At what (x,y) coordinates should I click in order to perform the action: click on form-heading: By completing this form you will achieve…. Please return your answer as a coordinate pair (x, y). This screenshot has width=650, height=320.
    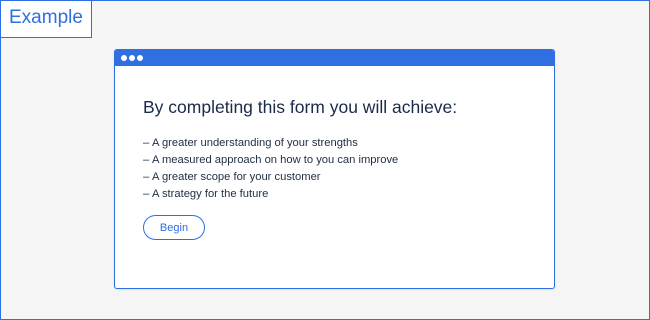
    Looking at the image, I should click on (300, 107).